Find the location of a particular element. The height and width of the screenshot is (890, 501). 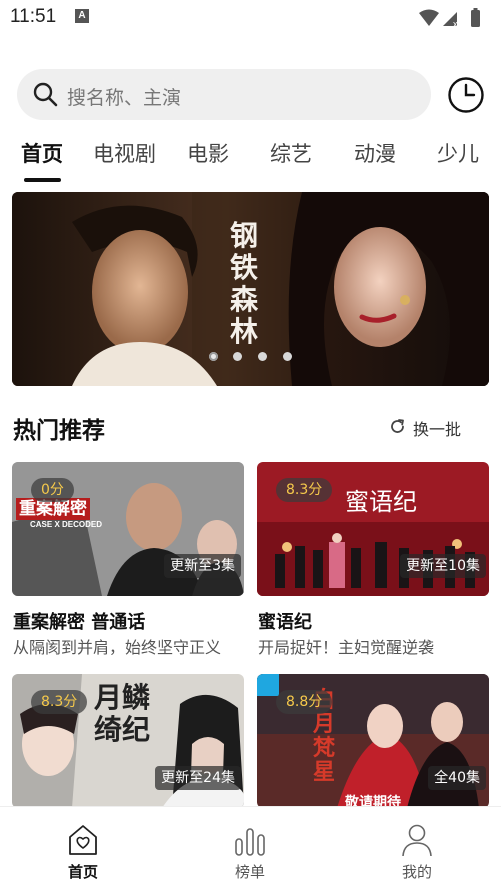

video-card: 蜜语纪 8.3分 更新至10集 蜜语纪 开局捉奸！主妇觉醒逆袭 is located at coordinates (373, 559).